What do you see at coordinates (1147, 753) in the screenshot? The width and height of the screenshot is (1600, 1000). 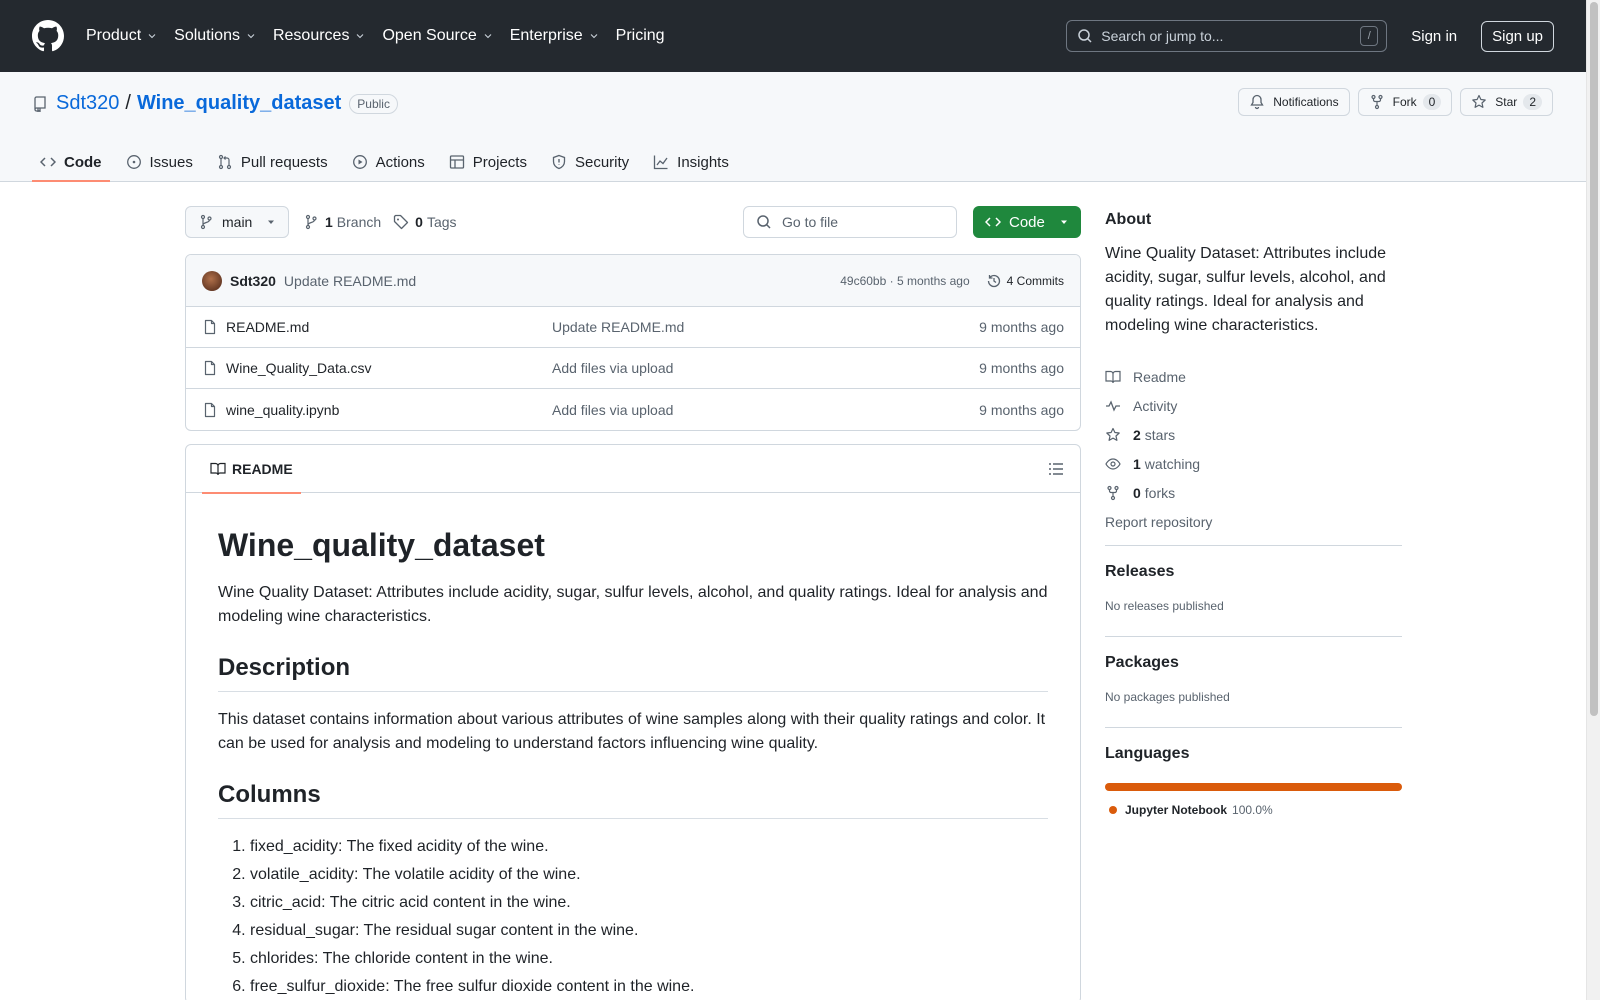 I see `languages-heading: Languages` at bounding box center [1147, 753].